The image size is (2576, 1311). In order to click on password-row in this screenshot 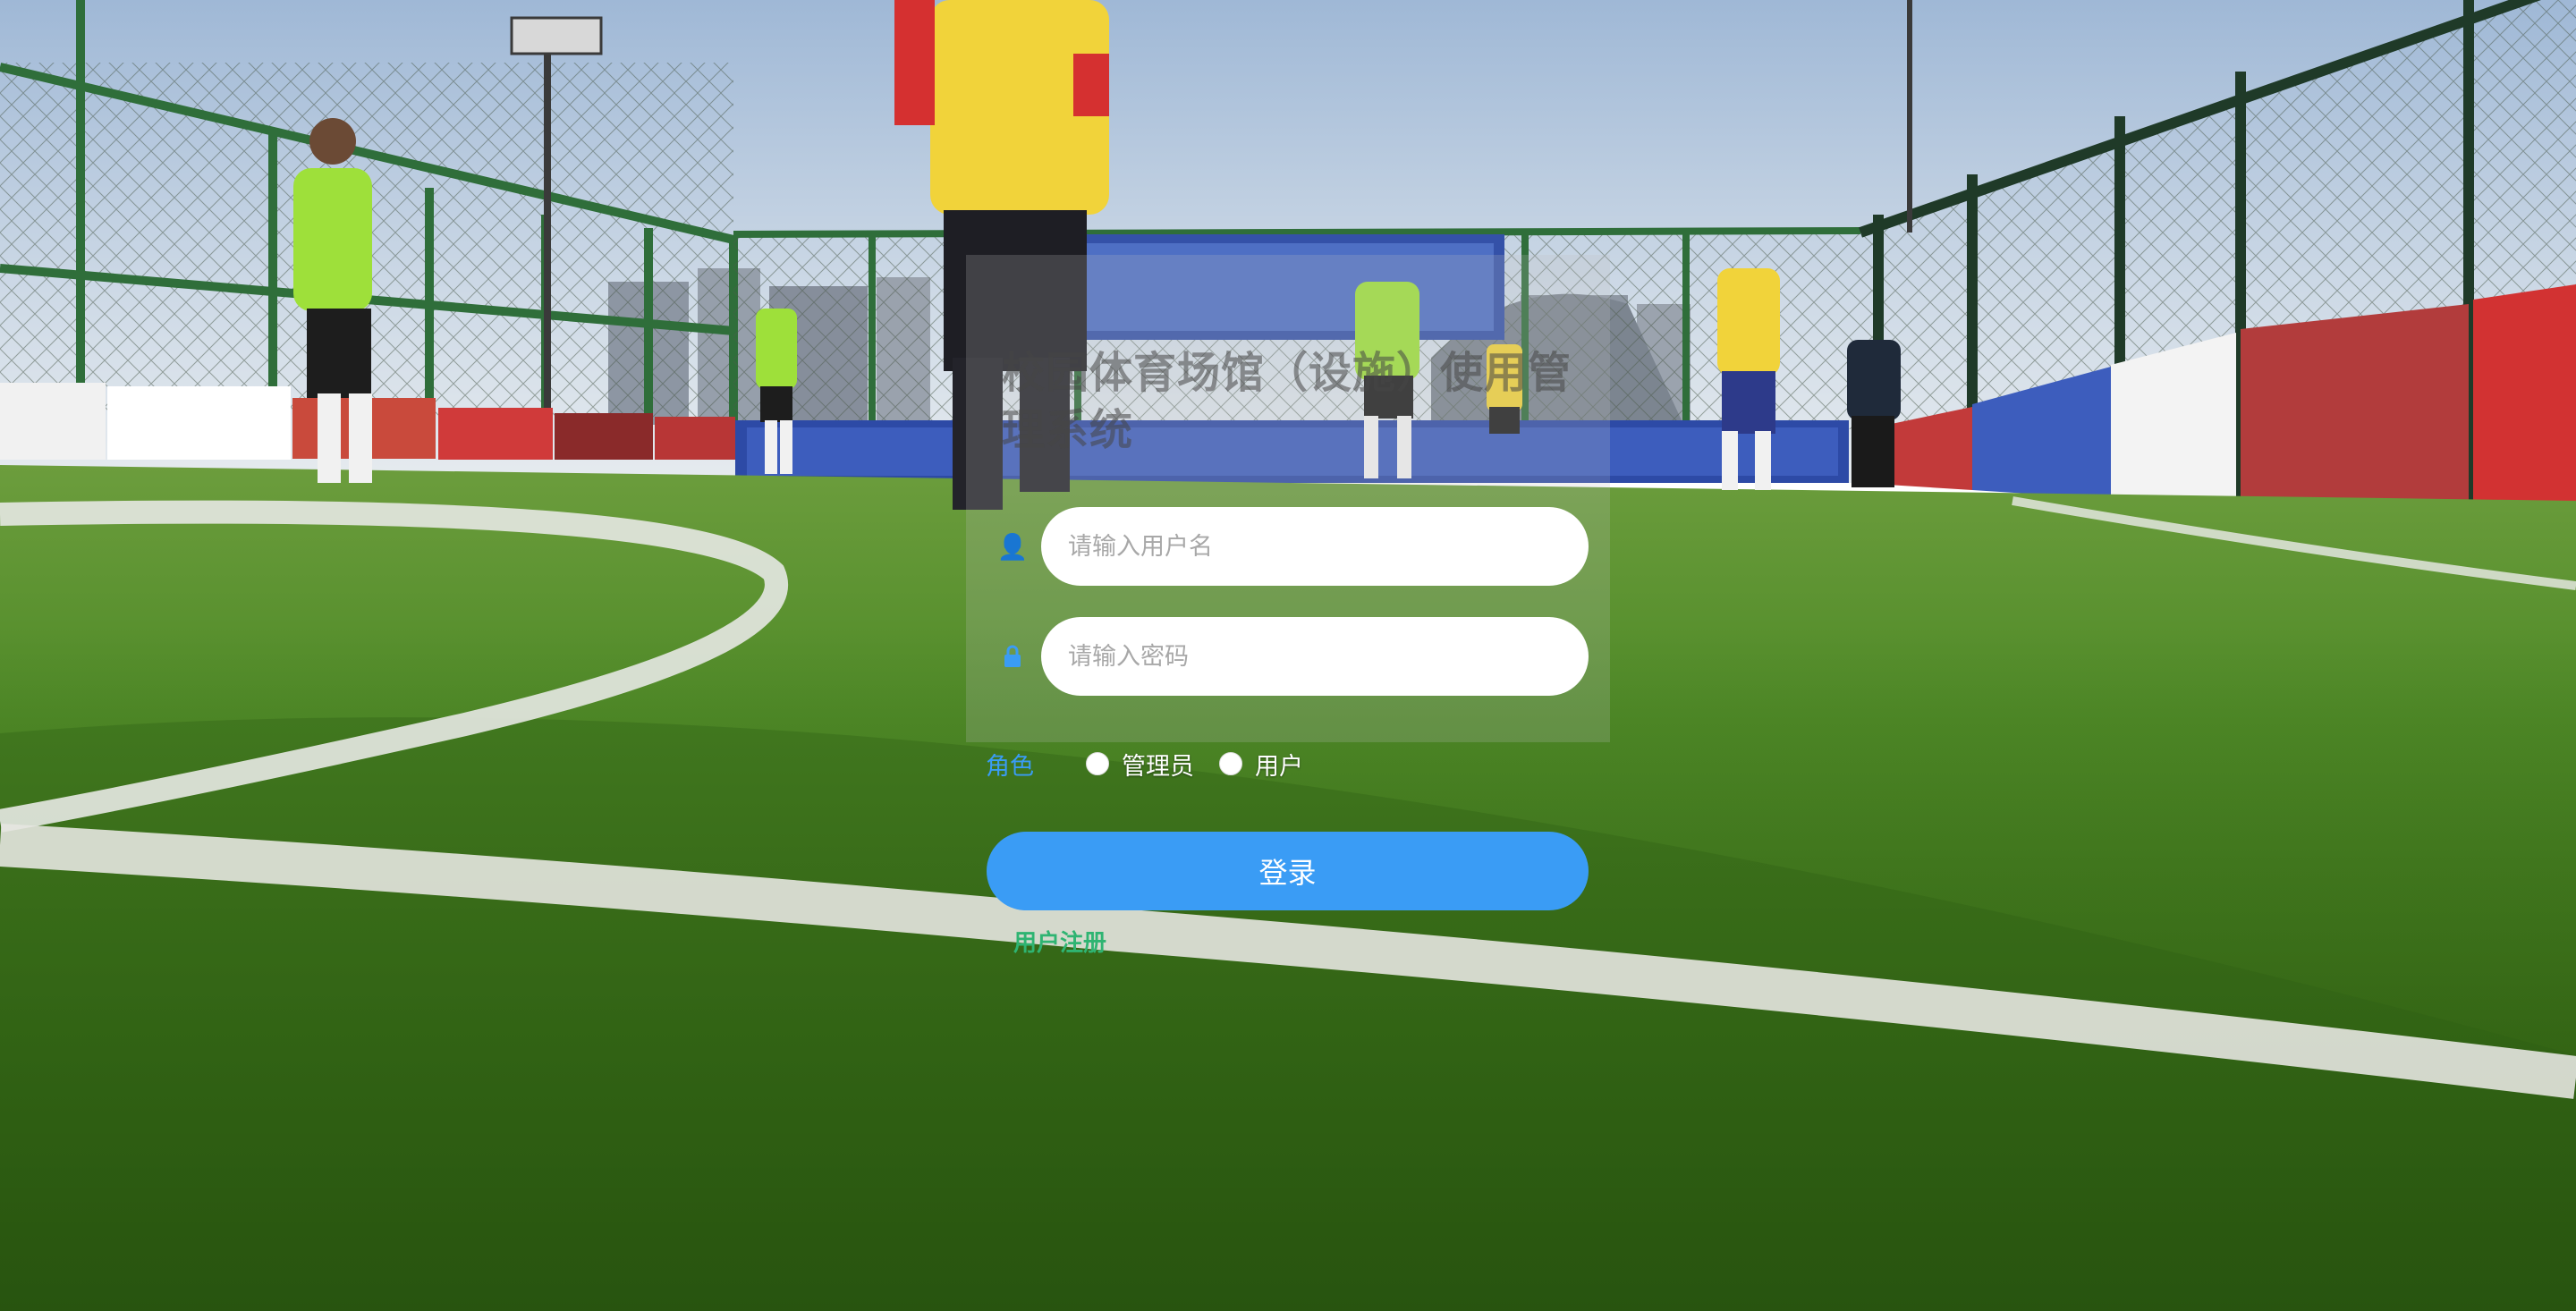, I will do `click(1012, 656)`.